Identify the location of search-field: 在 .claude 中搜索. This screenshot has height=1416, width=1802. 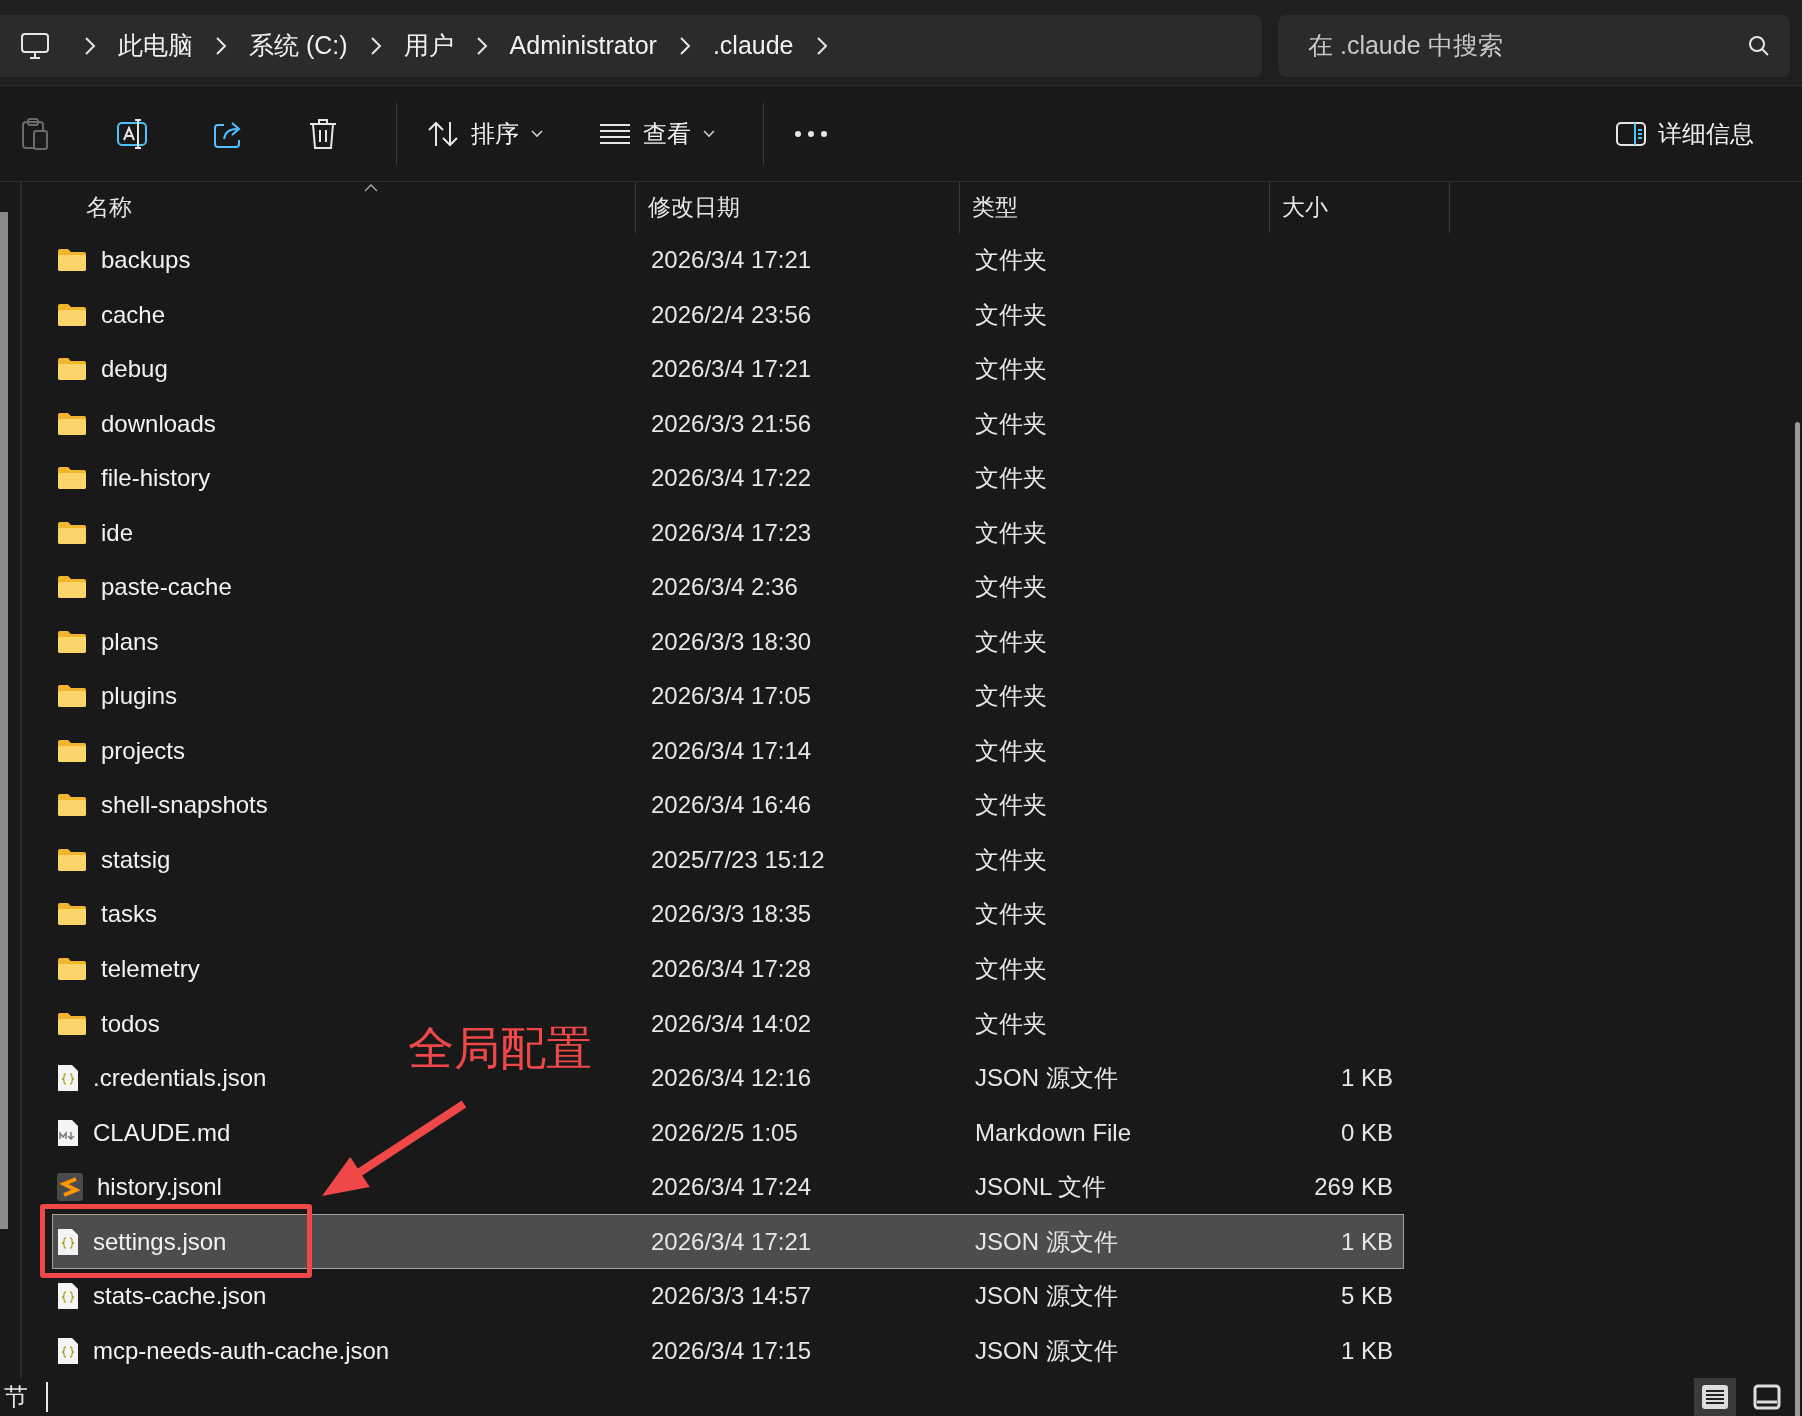
(1516, 45).